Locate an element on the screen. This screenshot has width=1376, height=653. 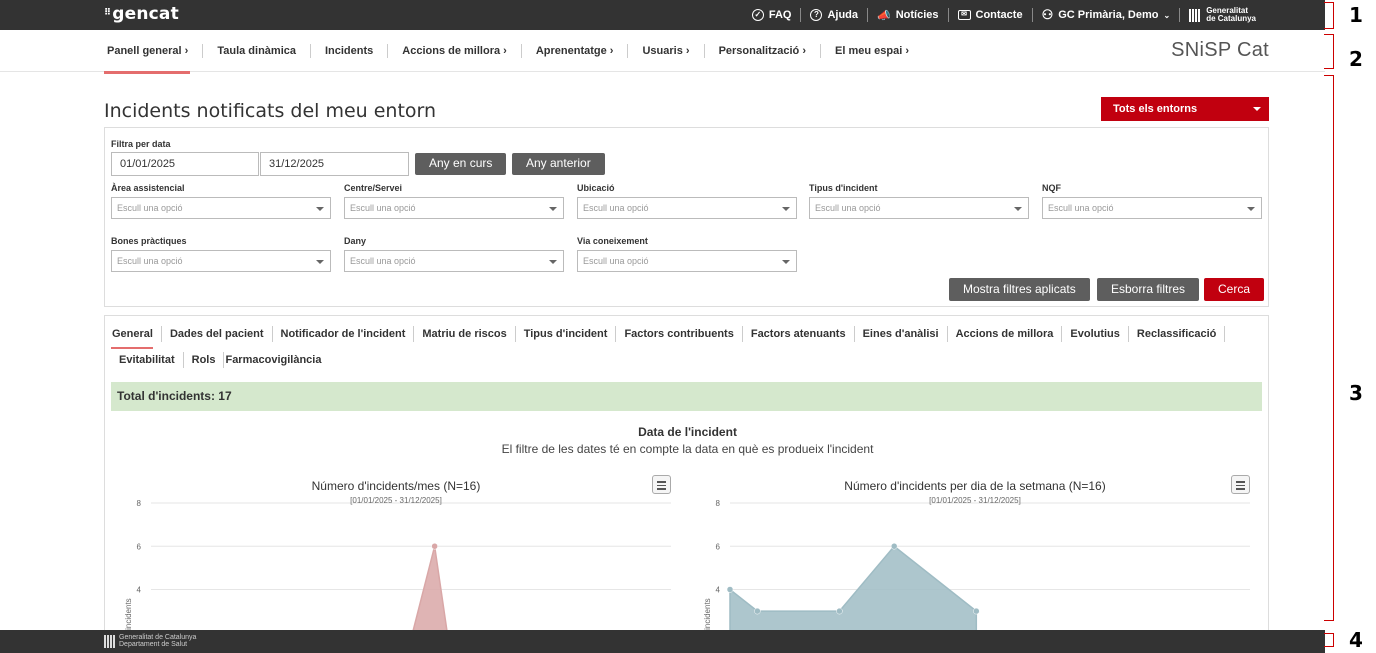
knowledge-source-select: Escull una opció is located at coordinates (687, 261).